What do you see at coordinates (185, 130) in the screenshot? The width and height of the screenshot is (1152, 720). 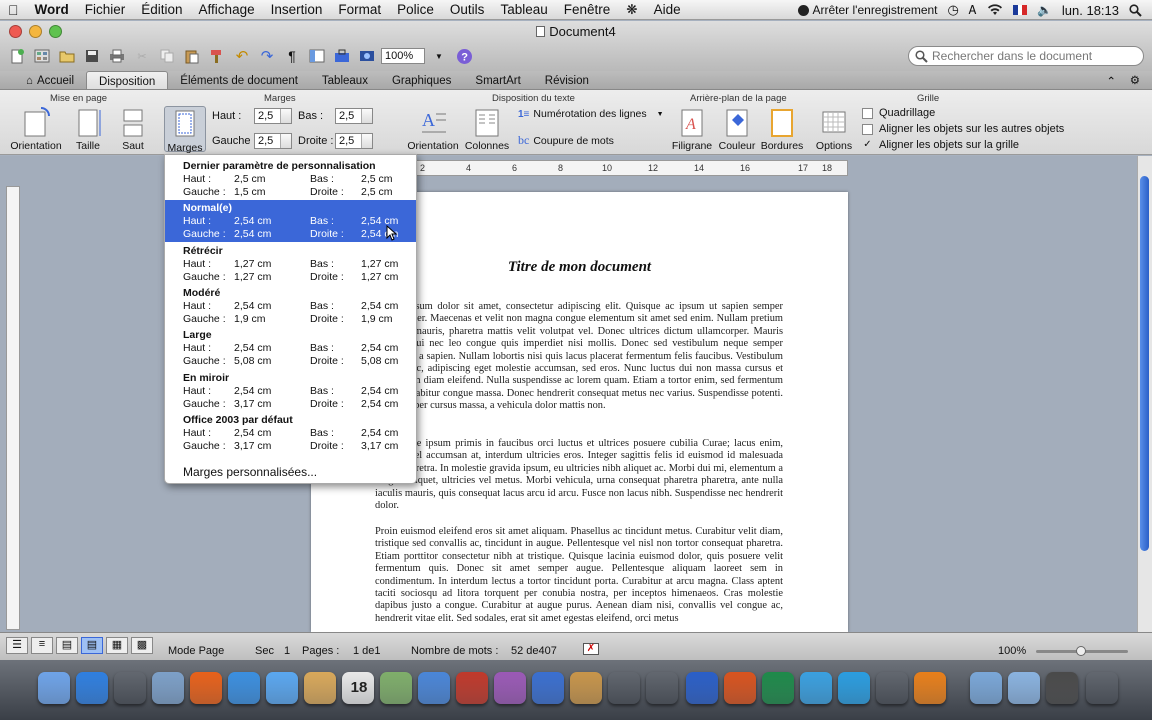 I see `margins-button: Marges` at bounding box center [185, 130].